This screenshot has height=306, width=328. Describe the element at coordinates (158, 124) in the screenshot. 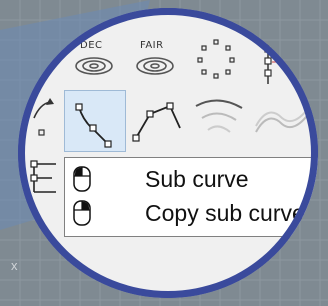

I see `control-polygon-icon` at that location.